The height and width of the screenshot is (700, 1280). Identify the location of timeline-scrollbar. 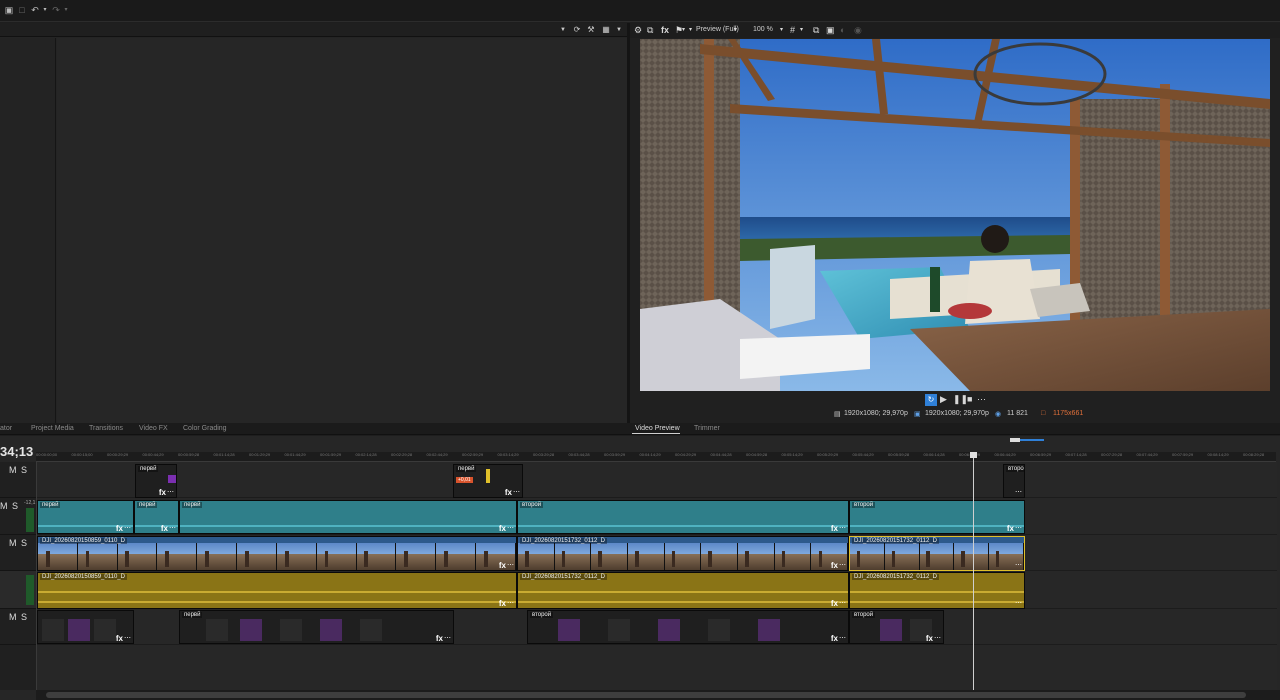
(658, 695).